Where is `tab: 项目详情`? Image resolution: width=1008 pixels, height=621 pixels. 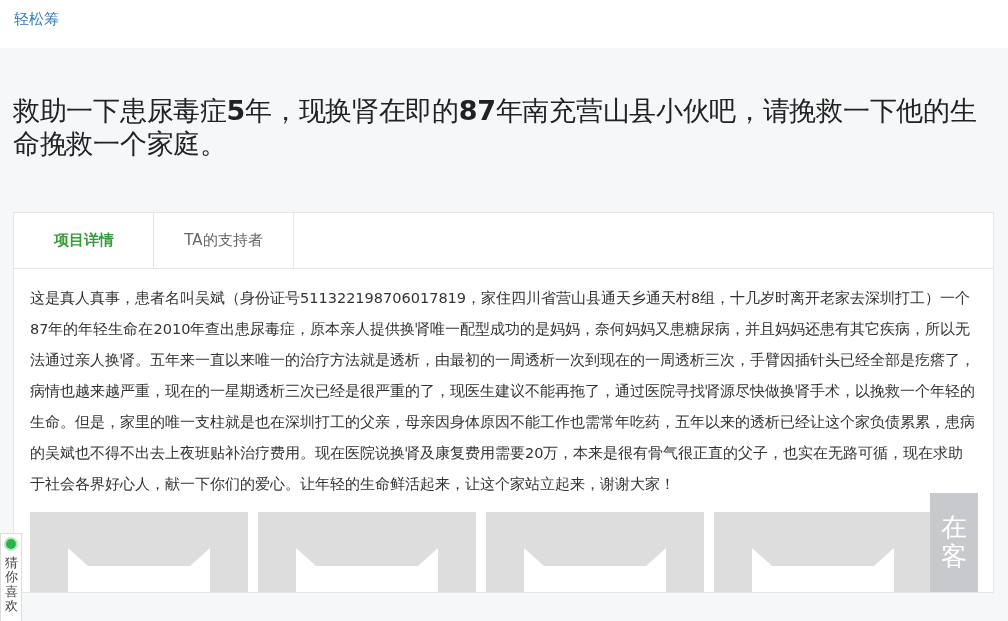
tab: 项目详情 is located at coordinates (84, 240).